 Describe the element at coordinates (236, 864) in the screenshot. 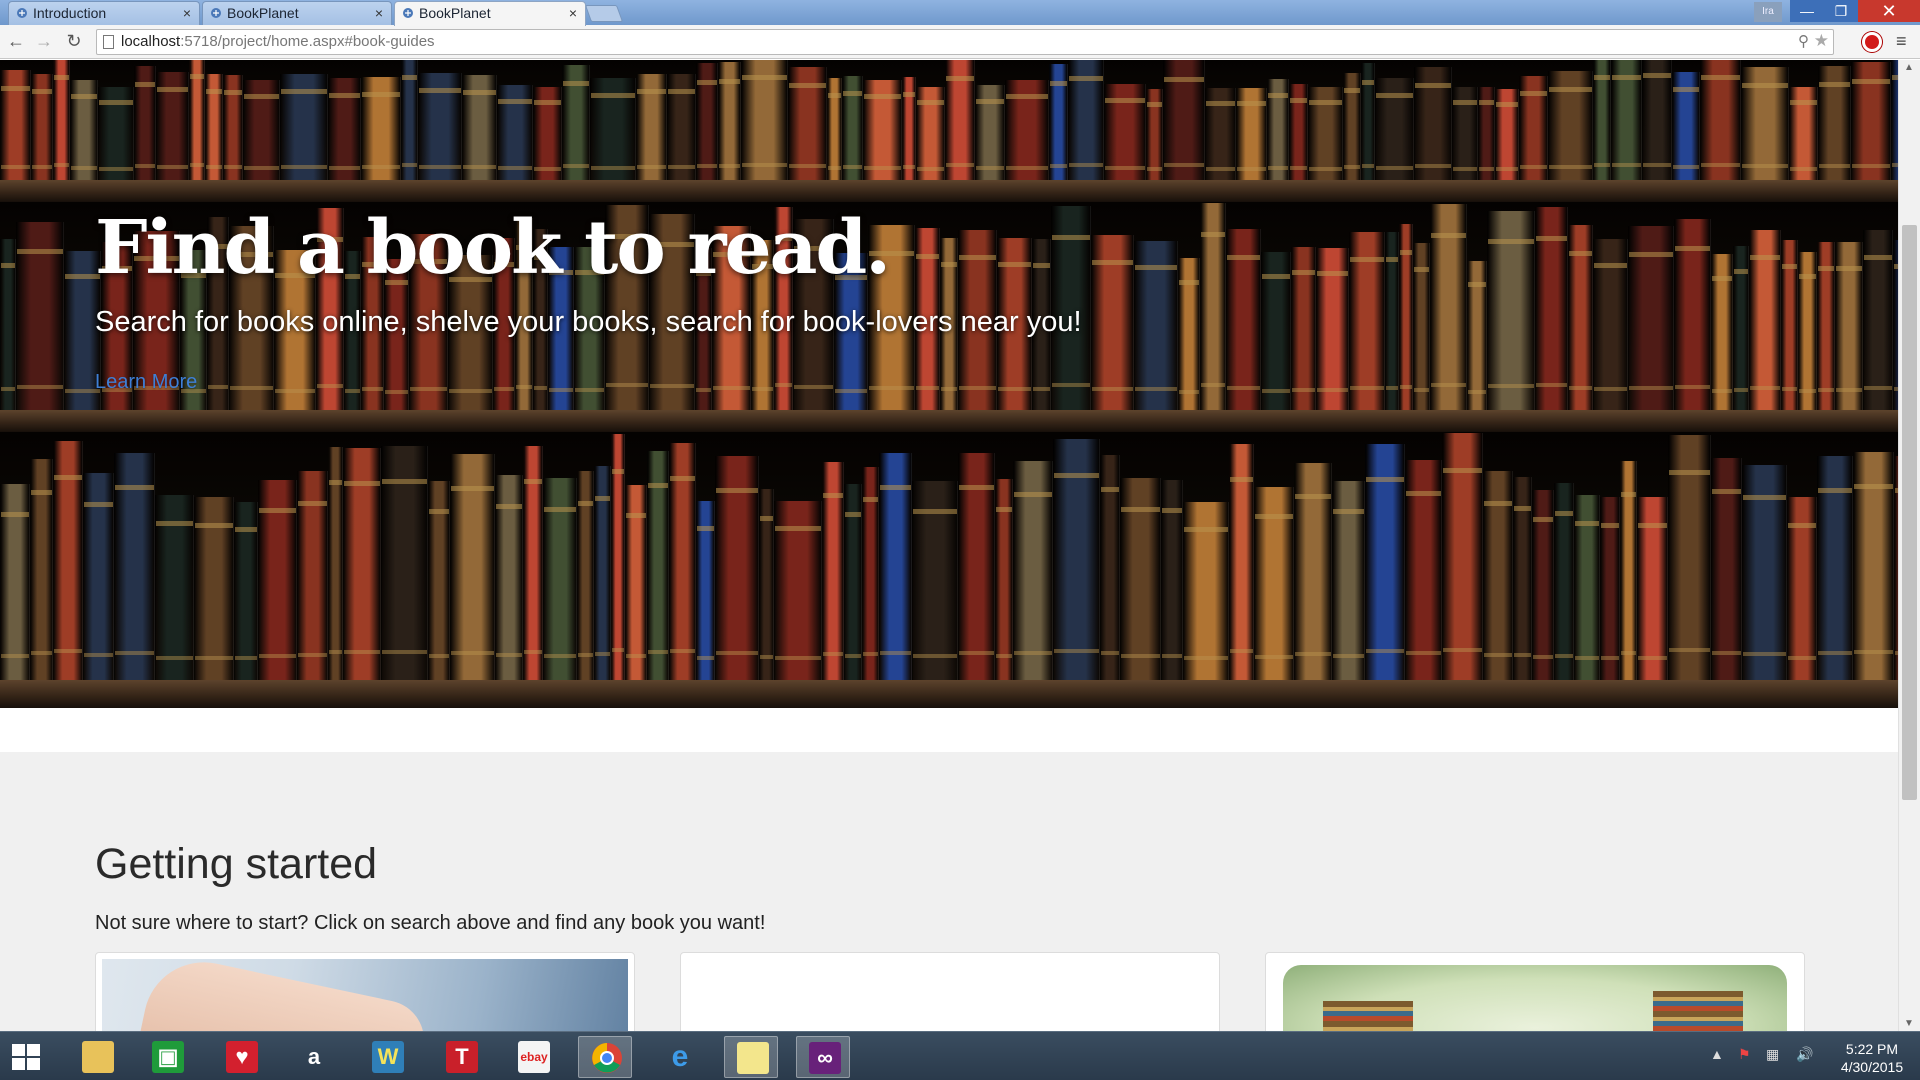

I see `getting-started-title: Getting started` at that location.